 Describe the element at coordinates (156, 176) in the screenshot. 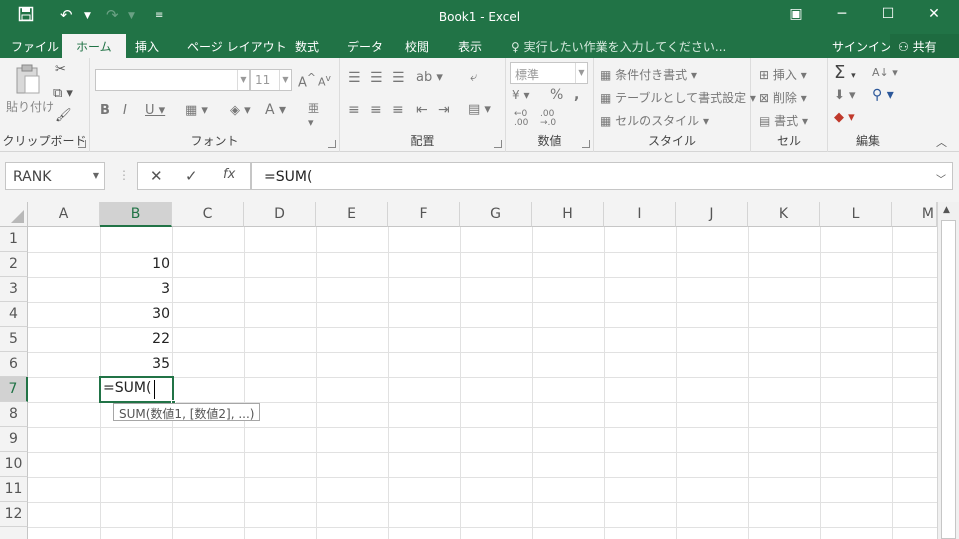

I see `cancel-icon: ✕` at that location.